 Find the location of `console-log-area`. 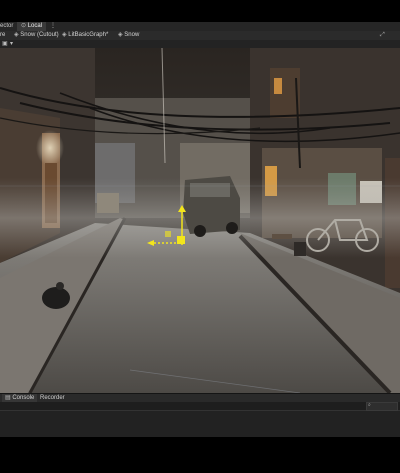

console-log-area is located at coordinates (200, 424).